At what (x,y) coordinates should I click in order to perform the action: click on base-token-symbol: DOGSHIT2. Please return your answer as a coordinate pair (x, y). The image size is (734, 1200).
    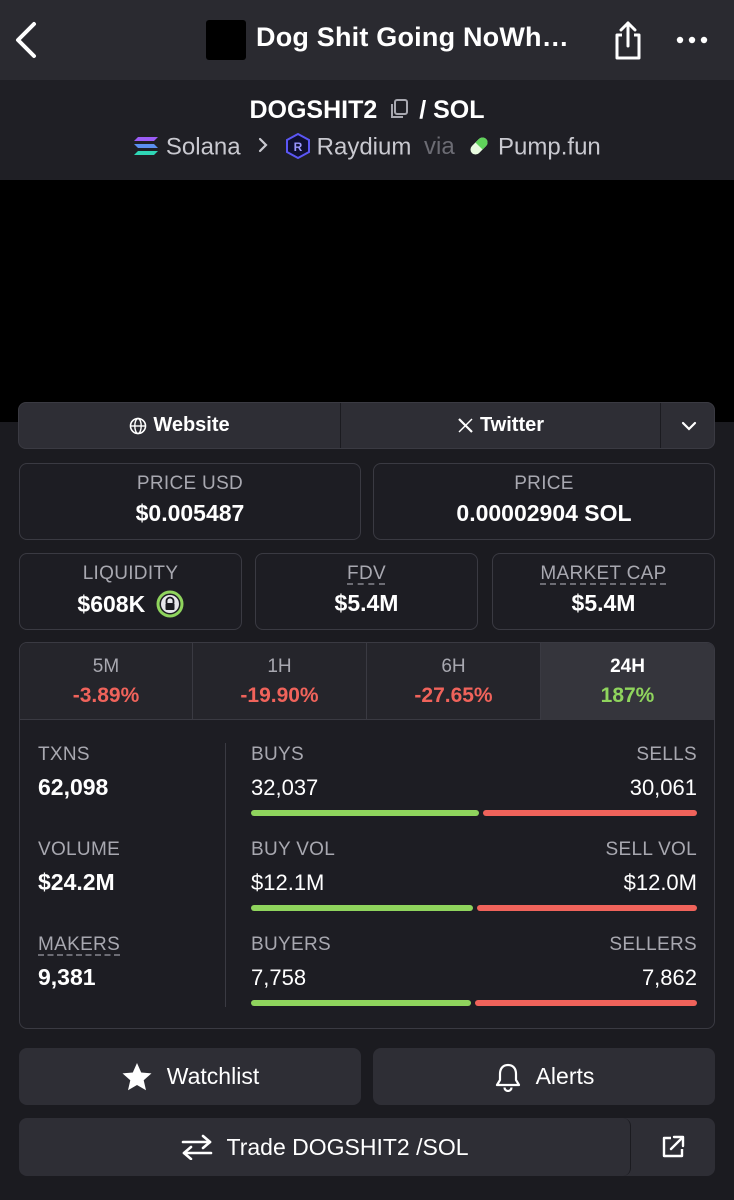
    Looking at the image, I should click on (313, 110).